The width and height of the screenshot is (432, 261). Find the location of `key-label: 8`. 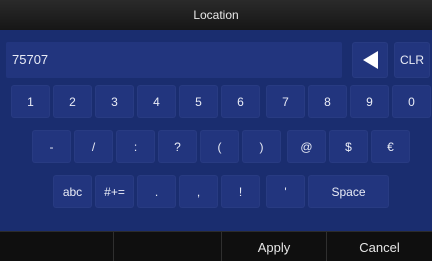

key-label: 8 is located at coordinates (327, 101).